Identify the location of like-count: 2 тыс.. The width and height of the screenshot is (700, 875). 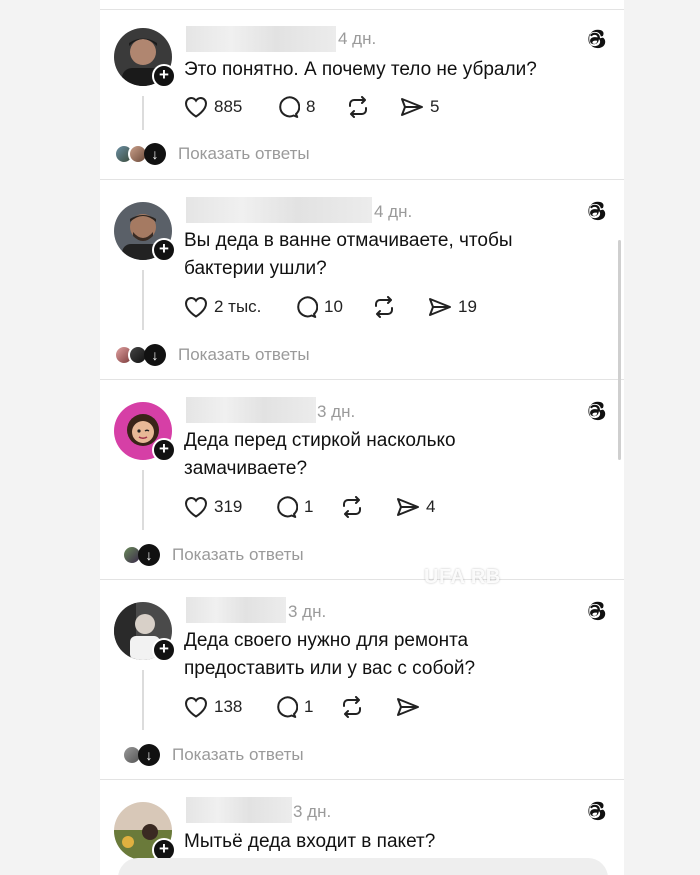
(238, 306).